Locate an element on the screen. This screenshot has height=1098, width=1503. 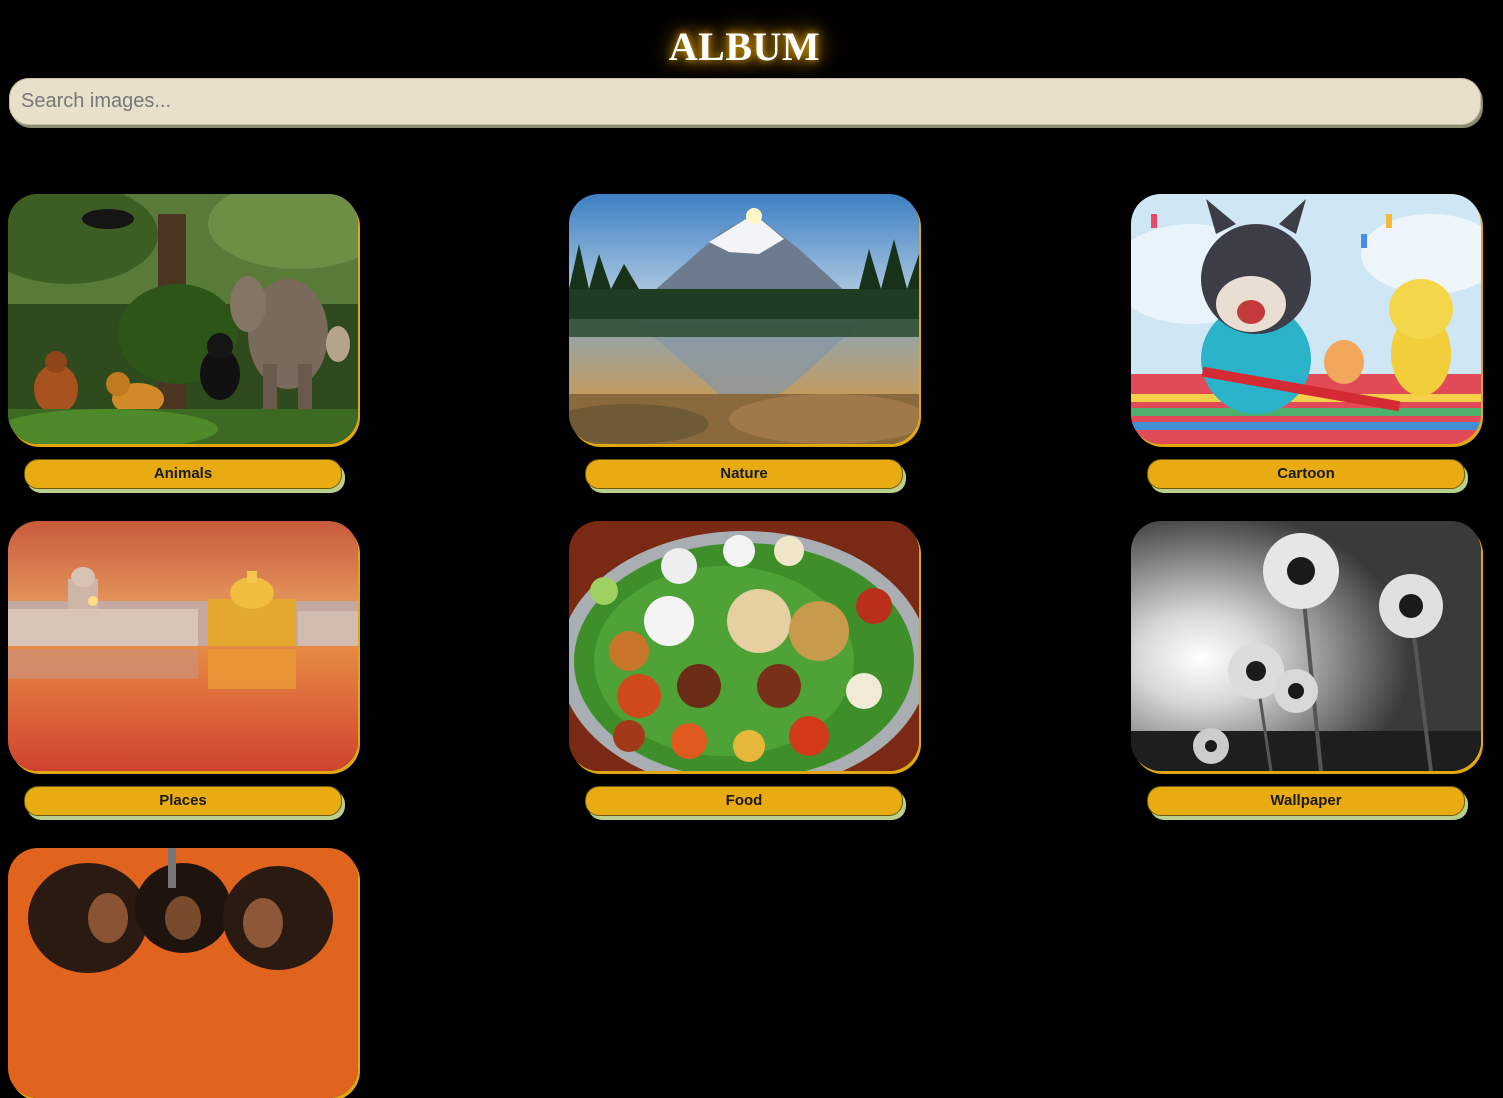
category-button-animals: Animals is located at coordinates (183, 474).